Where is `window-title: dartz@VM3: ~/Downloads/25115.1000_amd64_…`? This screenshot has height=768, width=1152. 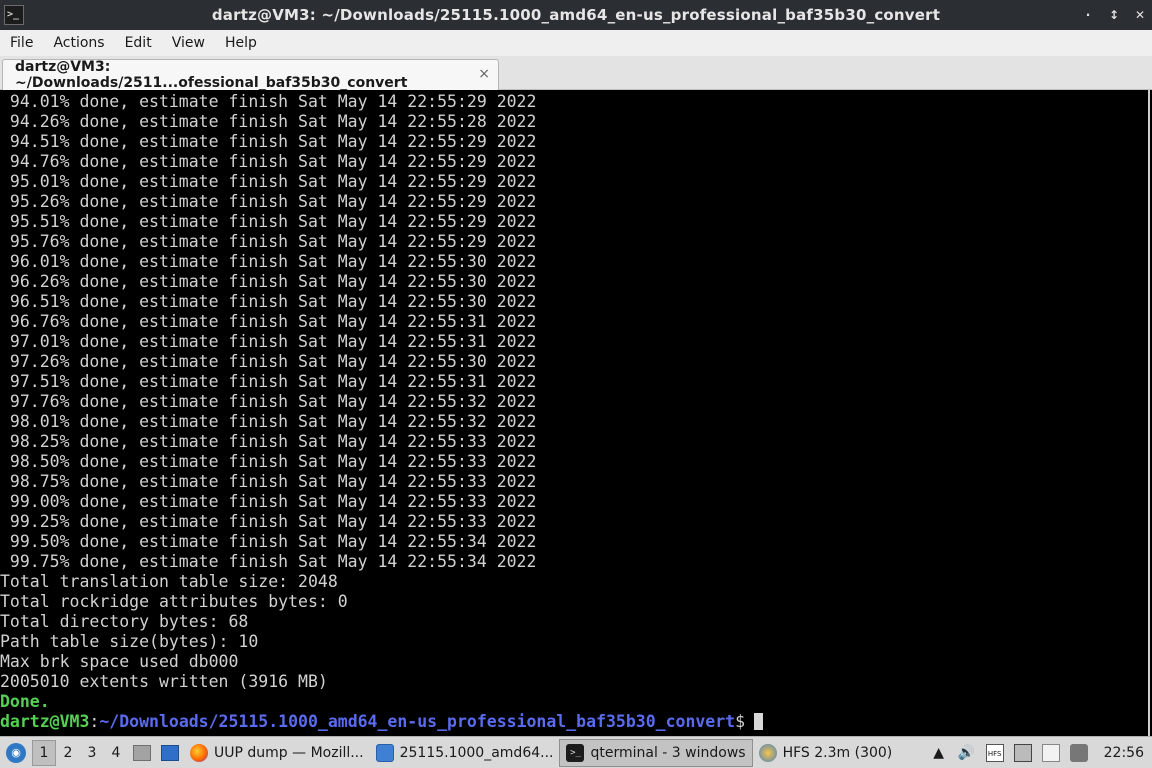 window-title: dartz@VM3: ~/Downloads/25115.1000_amd64_… is located at coordinates (576, 15).